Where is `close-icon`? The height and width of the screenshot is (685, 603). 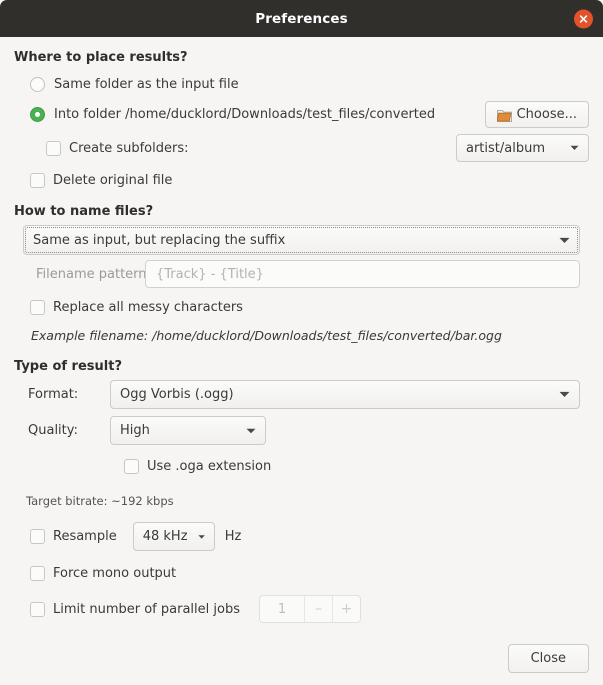 close-icon is located at coordinates (583, 18).